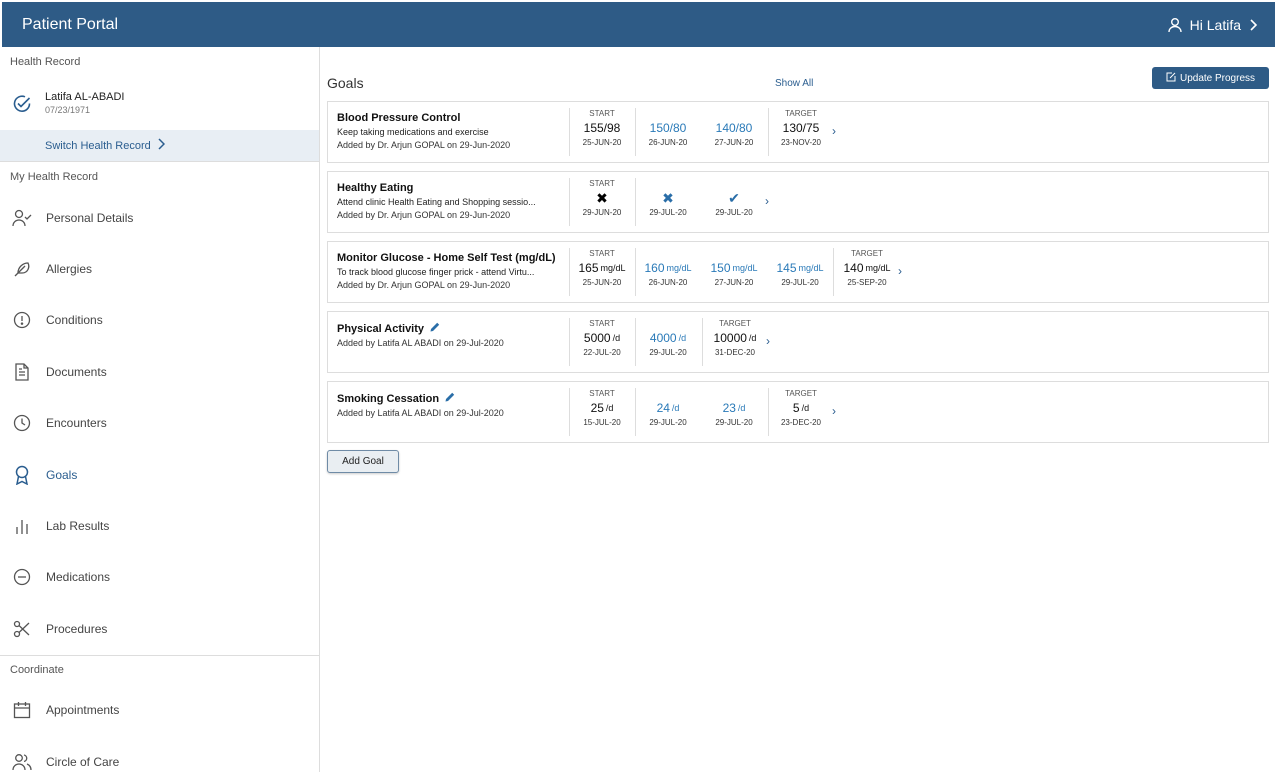  Describe the element at coordinates (345, 83) in the screenshot. I see `page-title: Goals` at that location.